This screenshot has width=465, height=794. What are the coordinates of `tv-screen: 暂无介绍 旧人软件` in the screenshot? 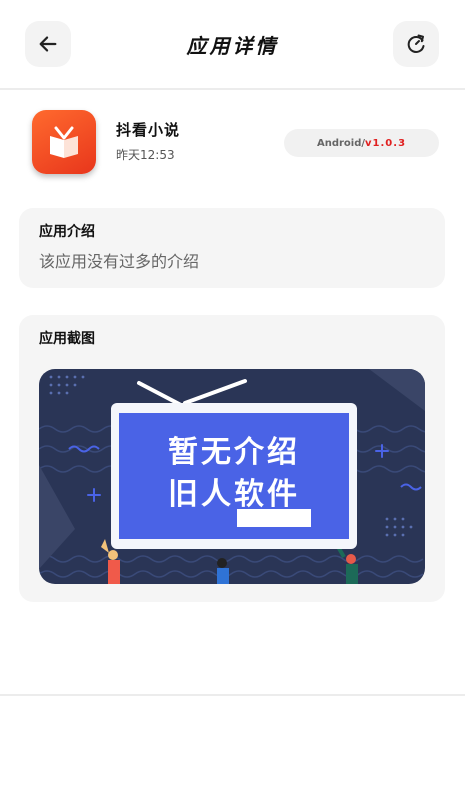 It's located at (234, 476).